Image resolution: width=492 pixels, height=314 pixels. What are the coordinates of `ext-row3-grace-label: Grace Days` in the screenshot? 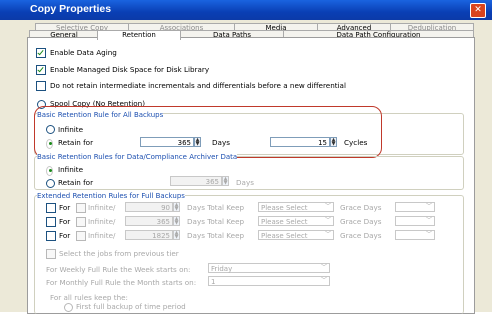 It's located at (361, 235).